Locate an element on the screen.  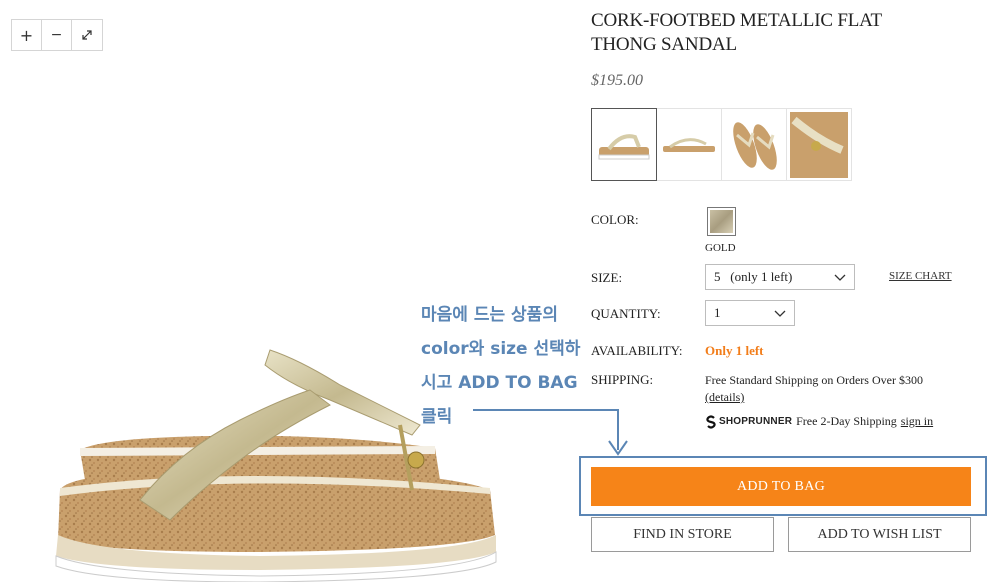
minus-icon: − is located at coordinates (56, 35).